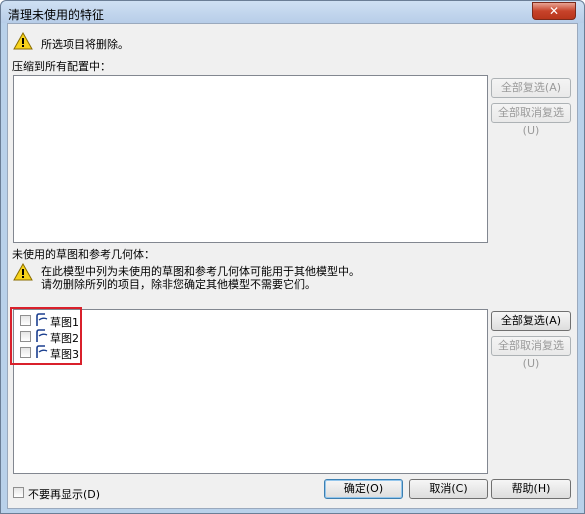  I want to click on unused-select-all-button: 全部复选(A), so click(531, 321).